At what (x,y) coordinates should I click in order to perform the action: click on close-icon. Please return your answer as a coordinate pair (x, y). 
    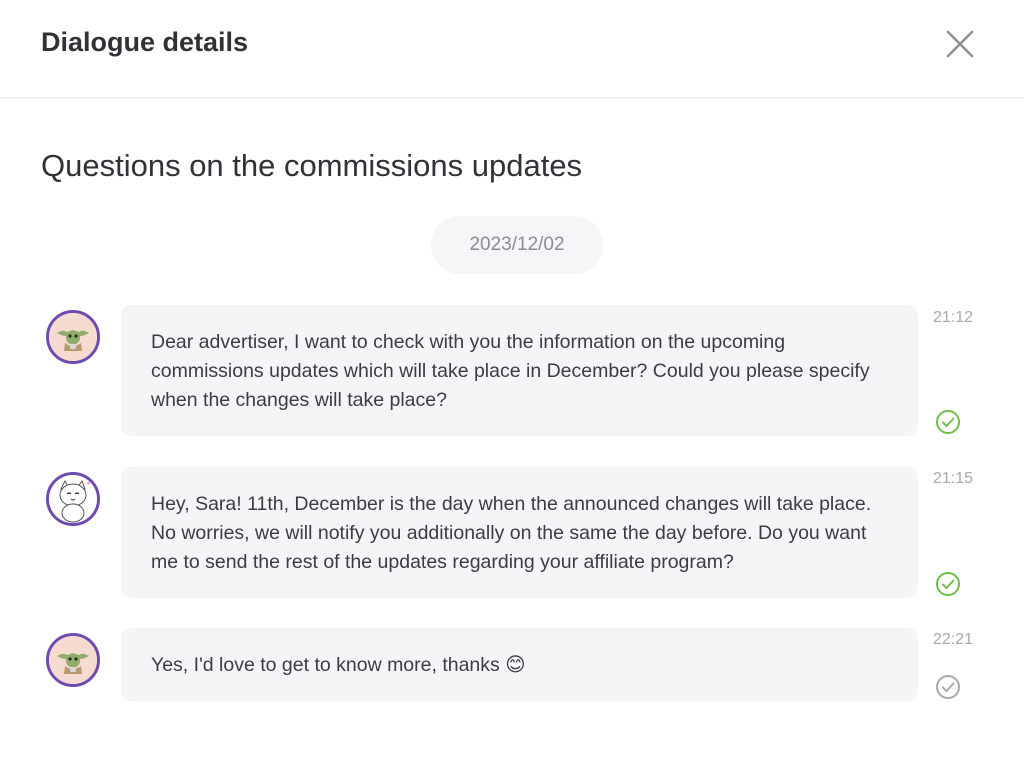
    Looking at the image, I should click on (960, 44).